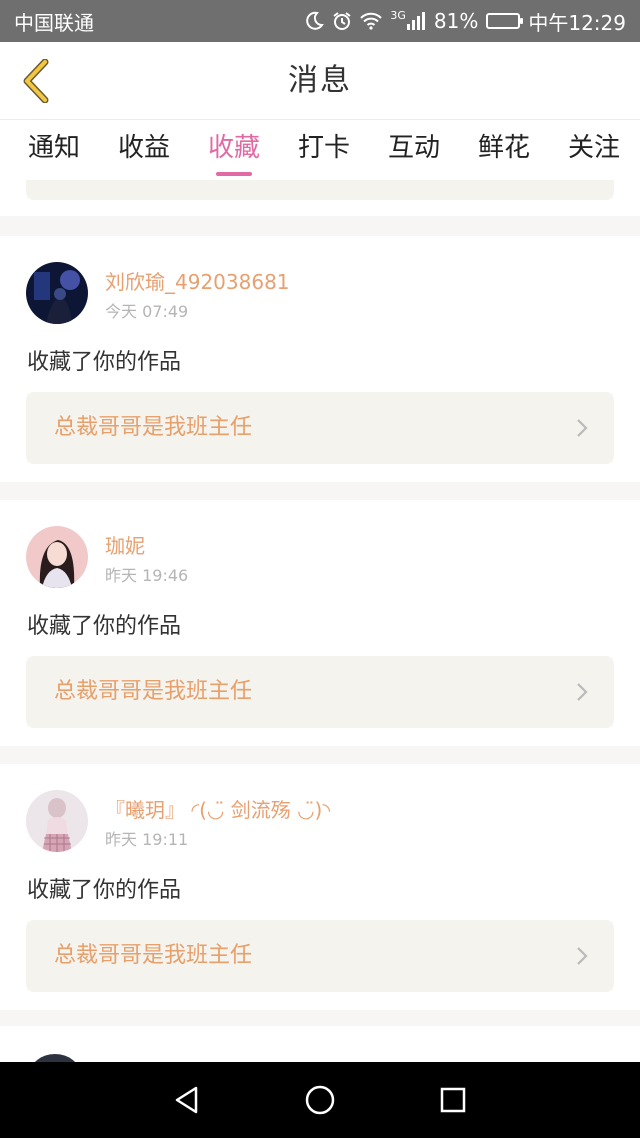 The image size is (640, 1138). I want to click on tab-checkin: 打卡, so click(324, 150).